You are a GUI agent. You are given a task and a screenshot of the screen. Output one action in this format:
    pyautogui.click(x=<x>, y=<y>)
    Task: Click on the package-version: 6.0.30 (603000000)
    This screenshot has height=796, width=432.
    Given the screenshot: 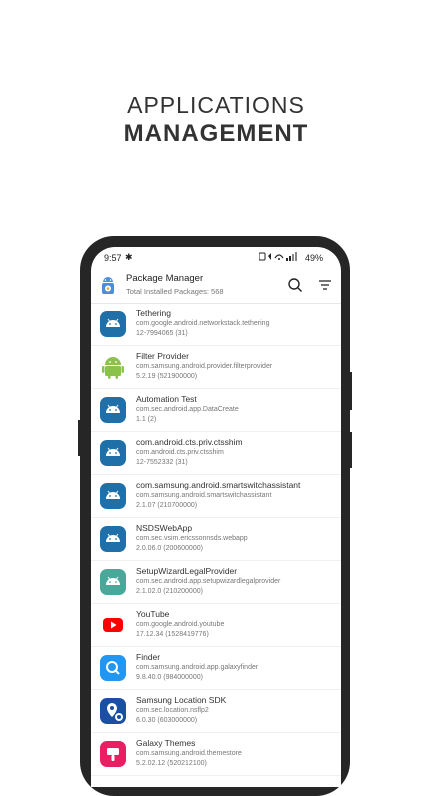 What is the action you would take?
    pyautogui.click(x=167, y=720)
    